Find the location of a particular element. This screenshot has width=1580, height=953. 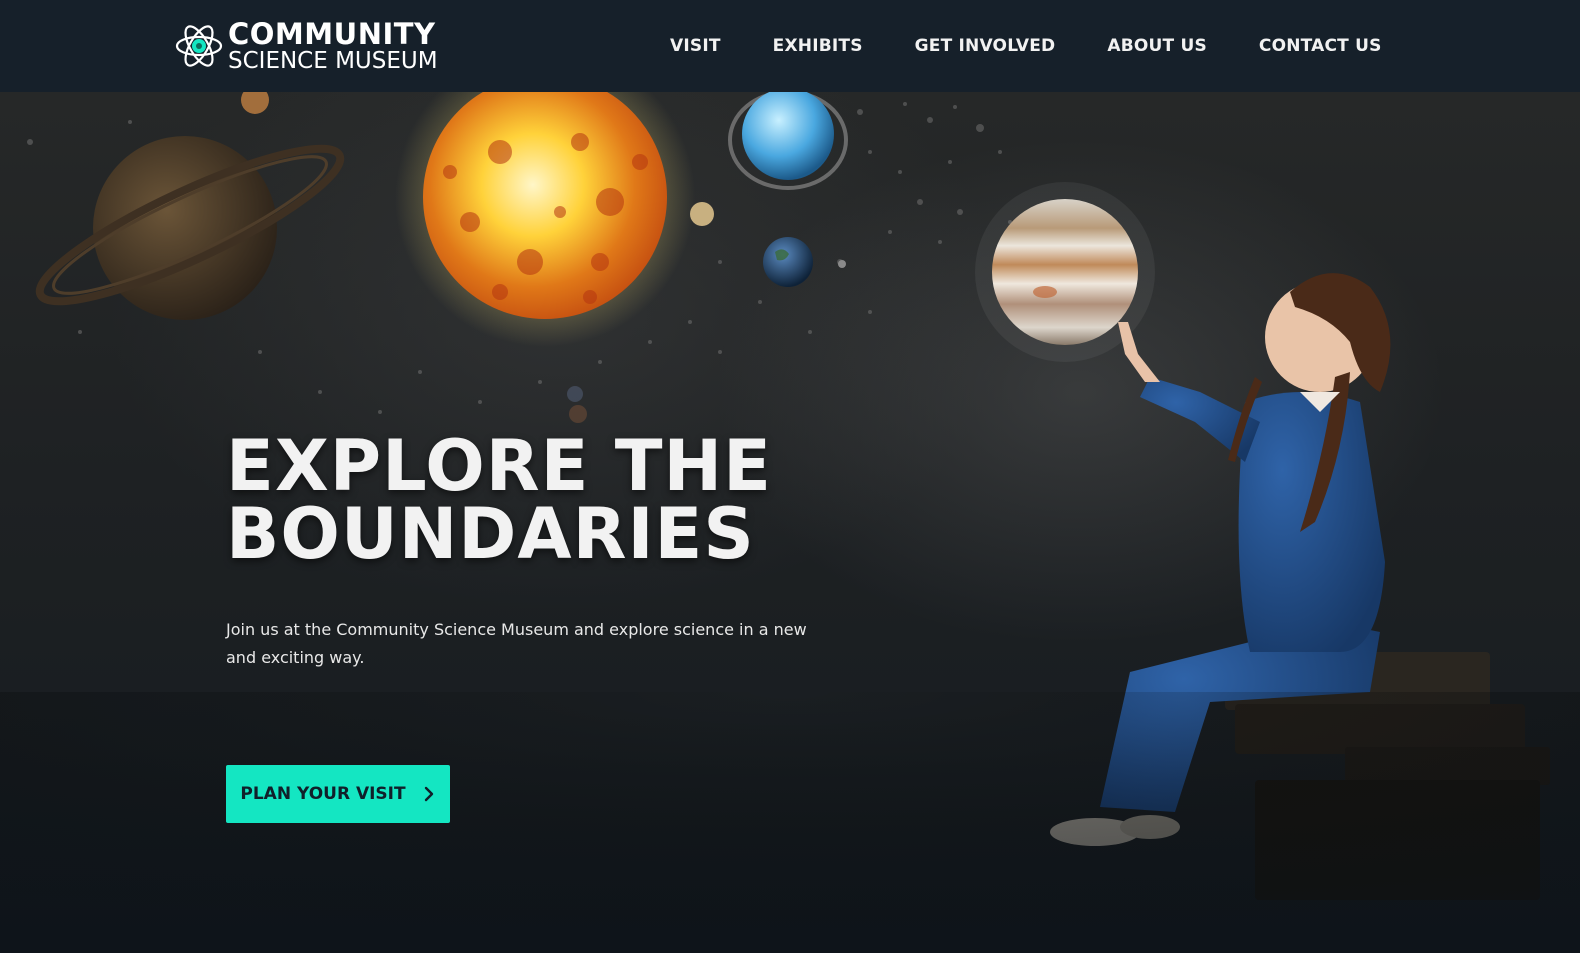

venus-planet is located at coordinates (702, 214).